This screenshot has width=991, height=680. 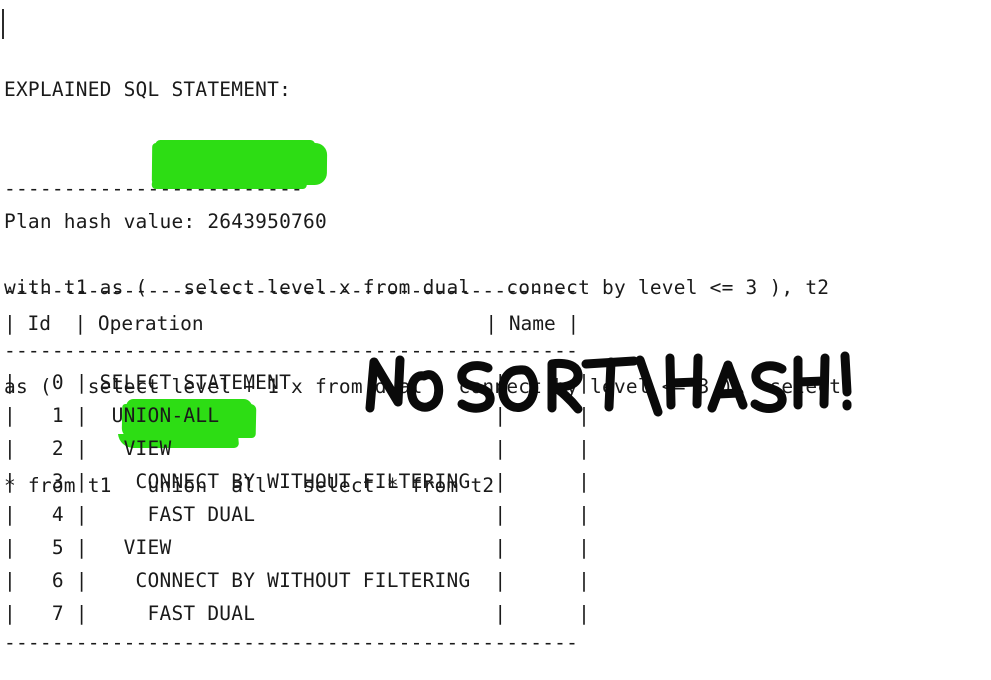 I want to click on text-caret, so click(x=3, y=24).